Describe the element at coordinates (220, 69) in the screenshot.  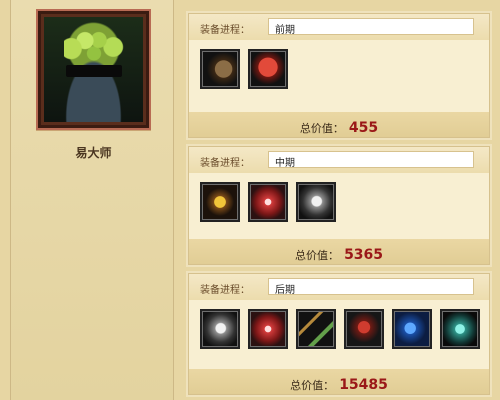
I see `boots-icon` at that location.